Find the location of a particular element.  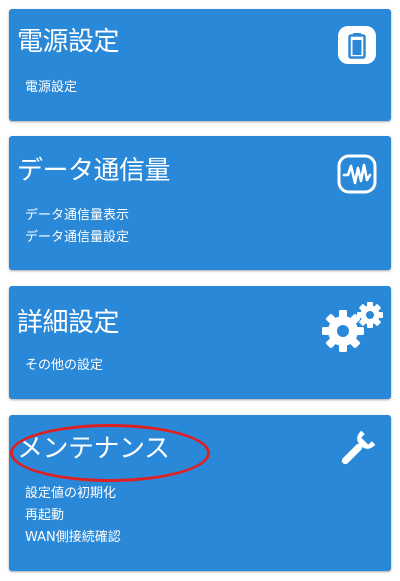

card-title-advanced: 詳細設定 is located at coordinates (68, 323).